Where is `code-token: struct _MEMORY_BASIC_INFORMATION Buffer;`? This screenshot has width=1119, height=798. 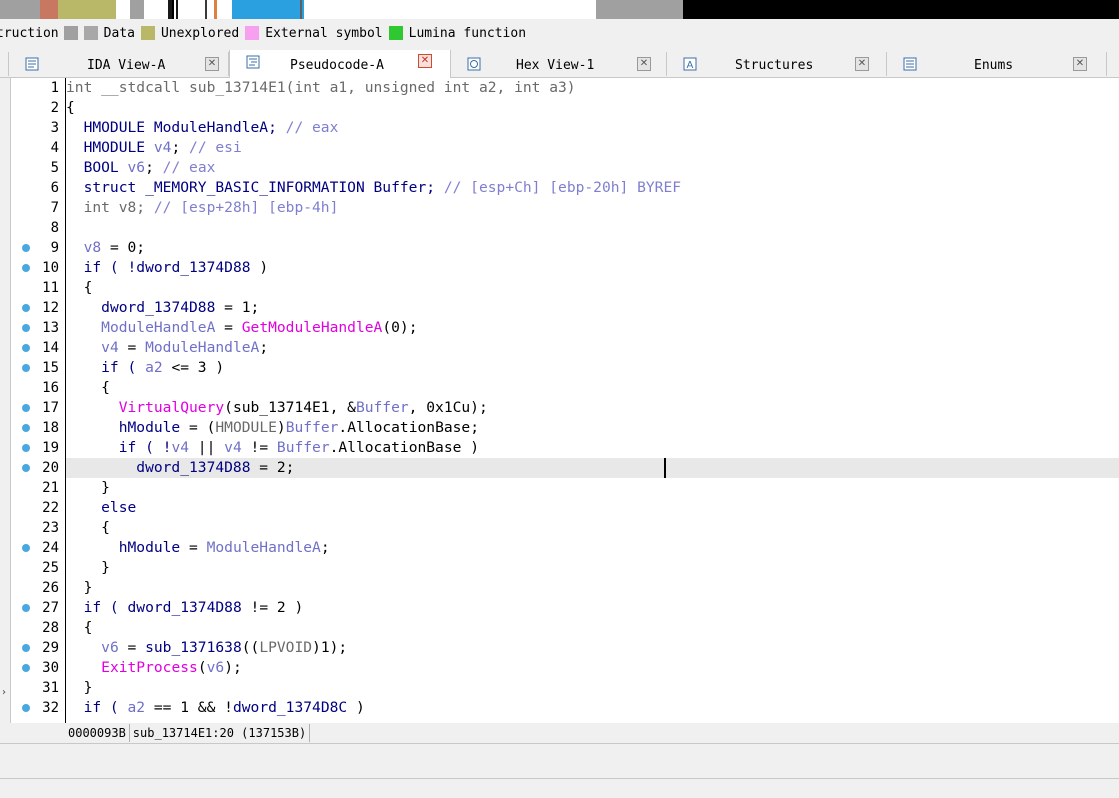 code-token: struct _MEMORY_BASIC_INFORMATION Buffer; is located at coordinates (255, 187).